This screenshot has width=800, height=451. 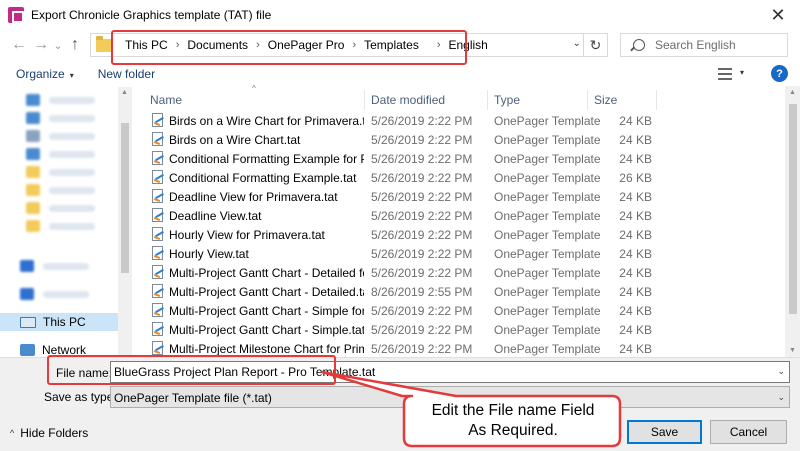 I want to click on file-name: Birds on a Wire Chart for Primavera.tat, so click(x=266, y=120).